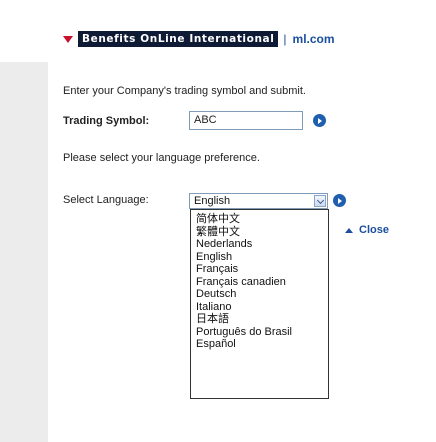 This screenshot has height=442, width=436. I want to click on language-option: English, so click(262, 257).